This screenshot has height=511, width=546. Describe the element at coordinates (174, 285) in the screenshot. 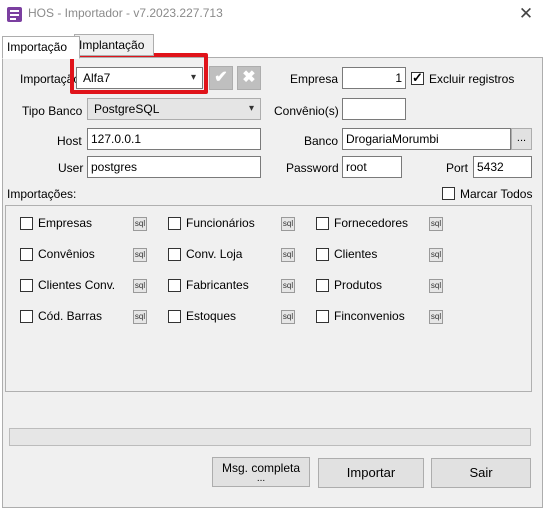

I see `fabricantes-checkbox` at that location.